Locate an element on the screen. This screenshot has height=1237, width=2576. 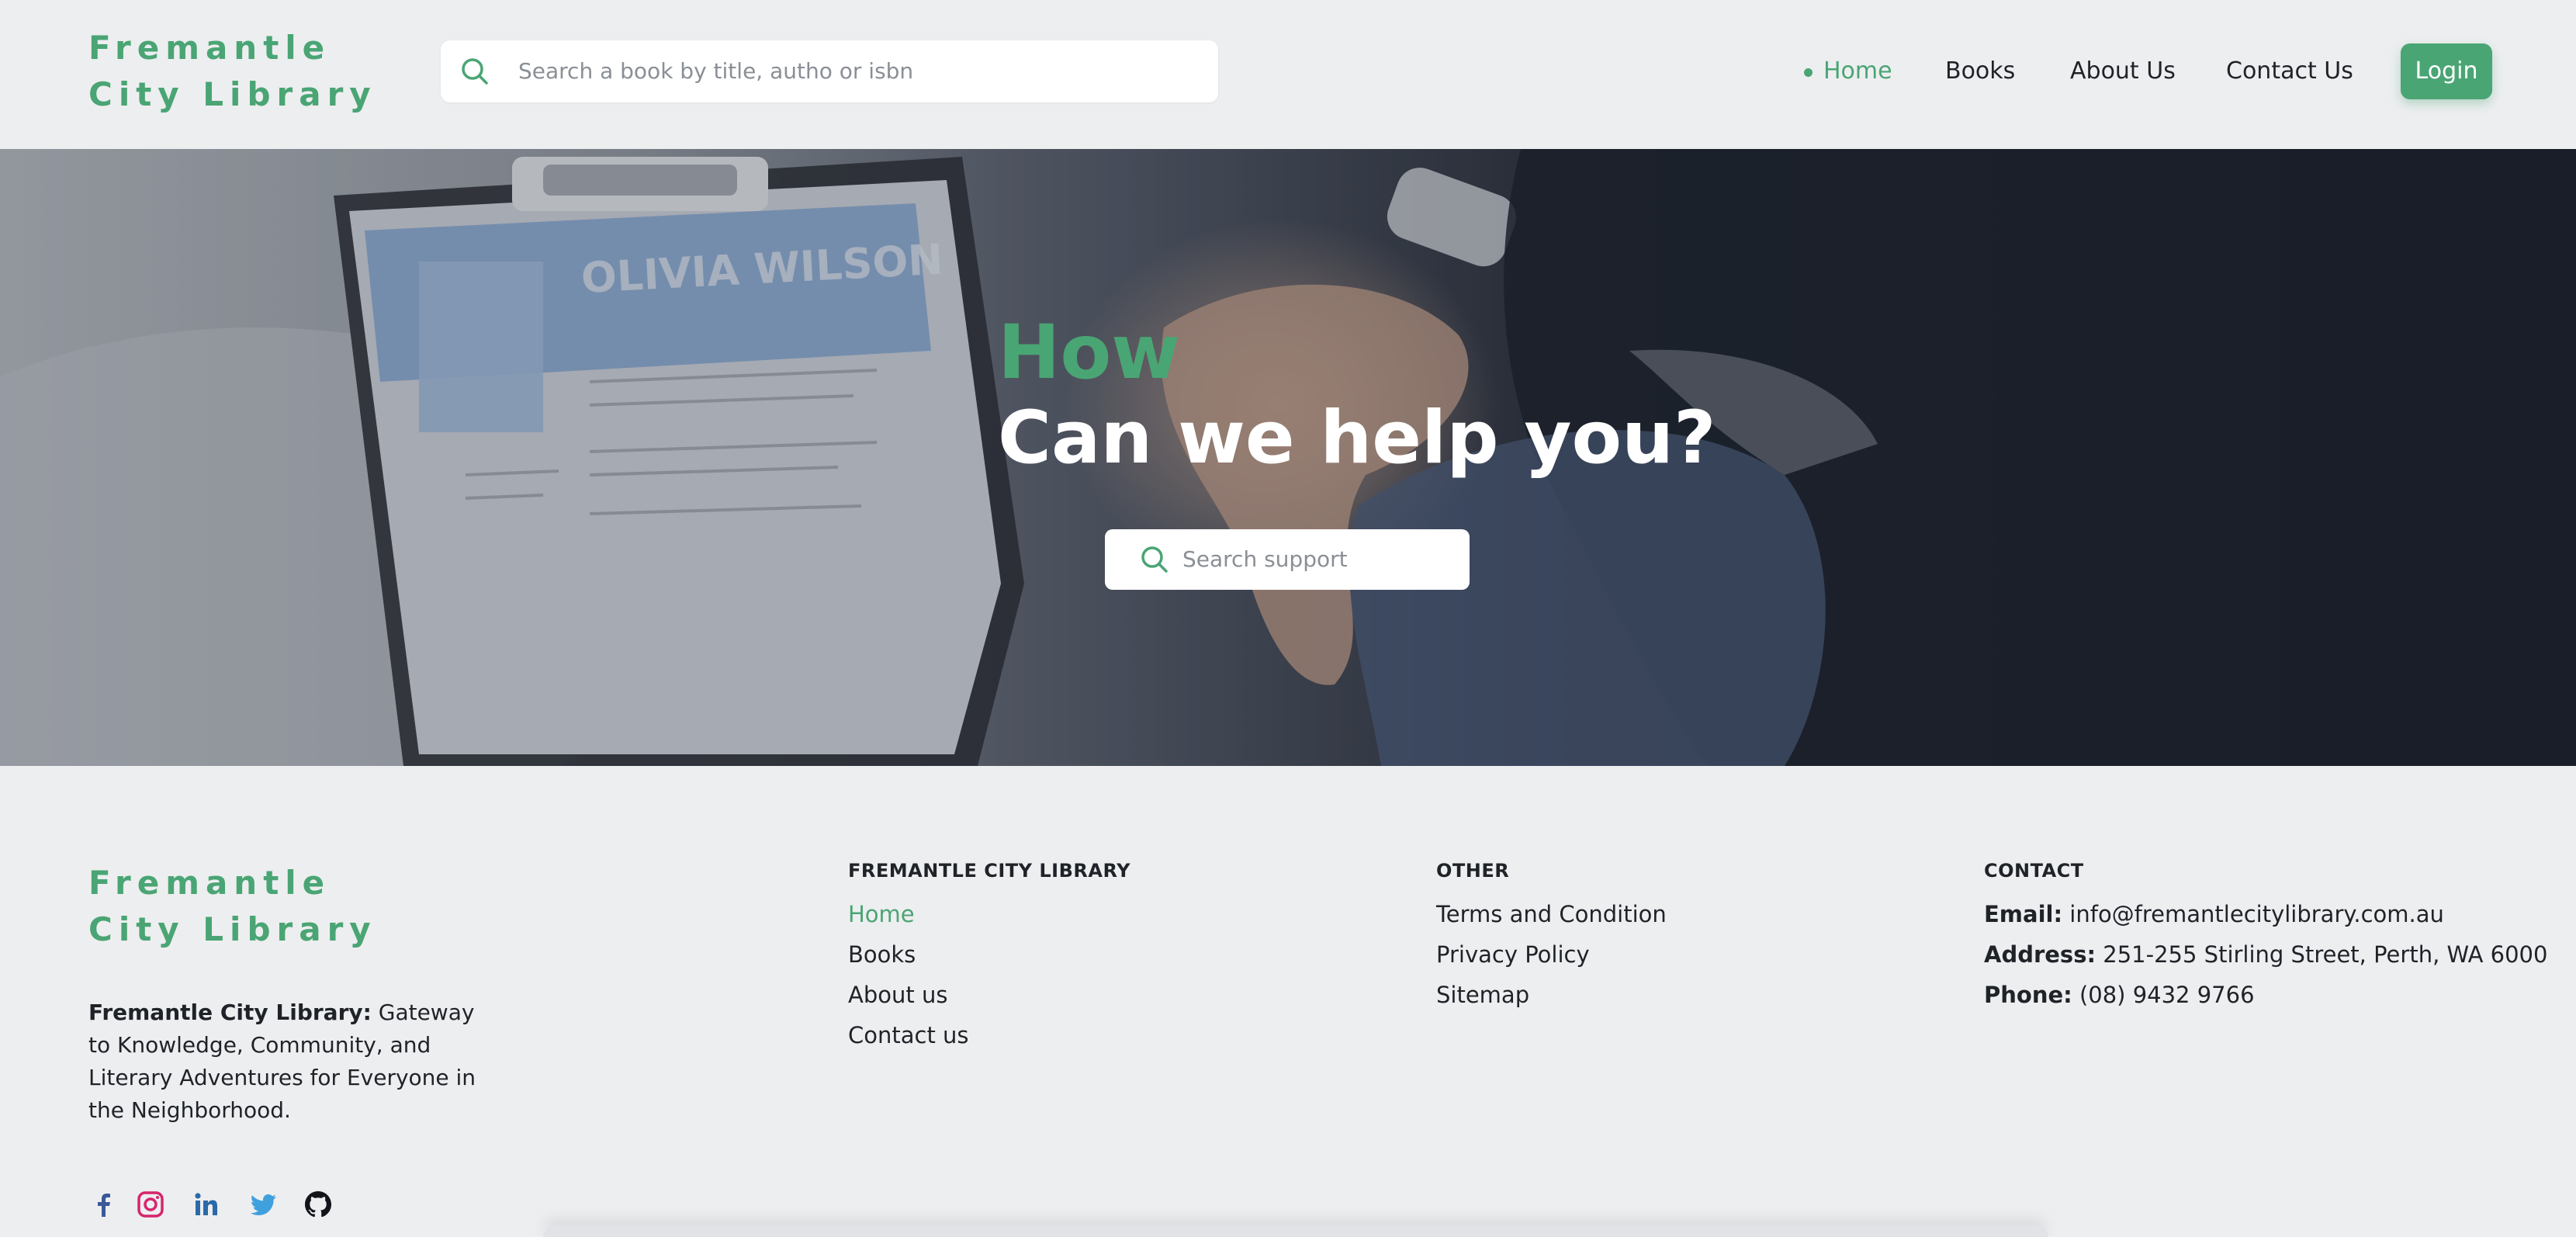
footer-logo: Fremantle City Library is located at coordinates (251, 907).